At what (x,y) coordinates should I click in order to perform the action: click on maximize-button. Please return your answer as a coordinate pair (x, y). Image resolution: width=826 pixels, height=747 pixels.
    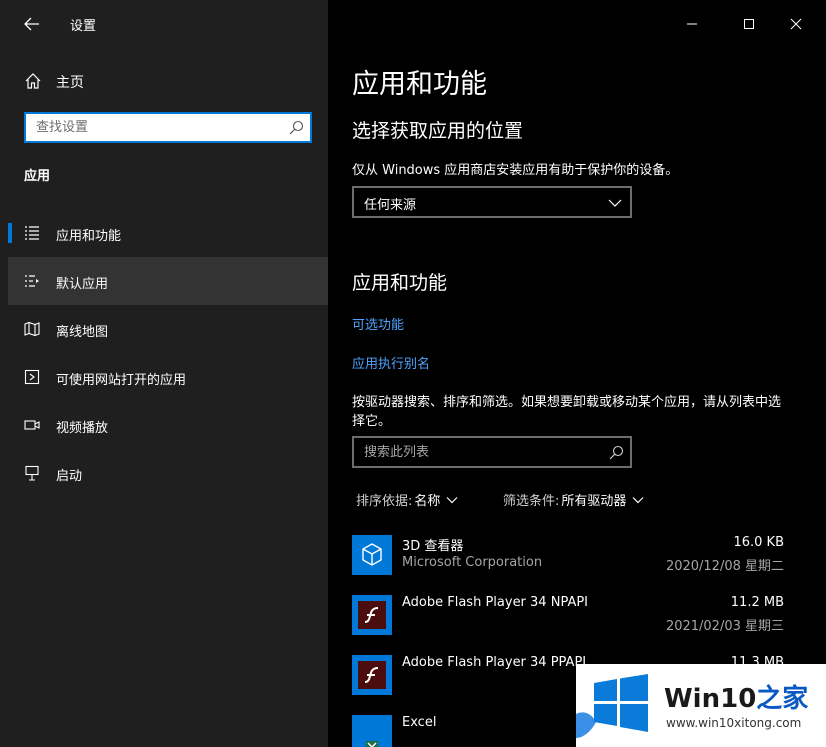
    Looking at the image, I should click on (749, 24).